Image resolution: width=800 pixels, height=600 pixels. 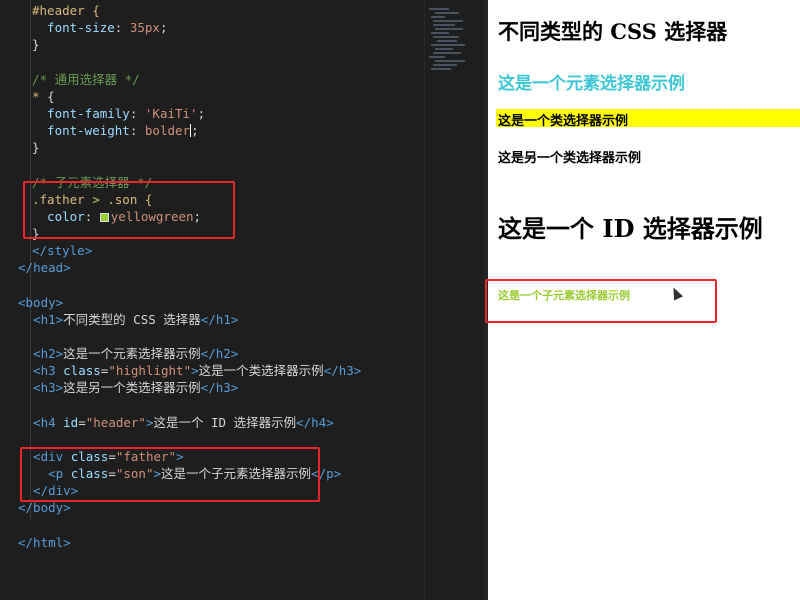 What do you see at coordinates (261, 371) in the screenshot?
I see `code-token: 这是一个类选择器示例` at bounding box center [261, 371].